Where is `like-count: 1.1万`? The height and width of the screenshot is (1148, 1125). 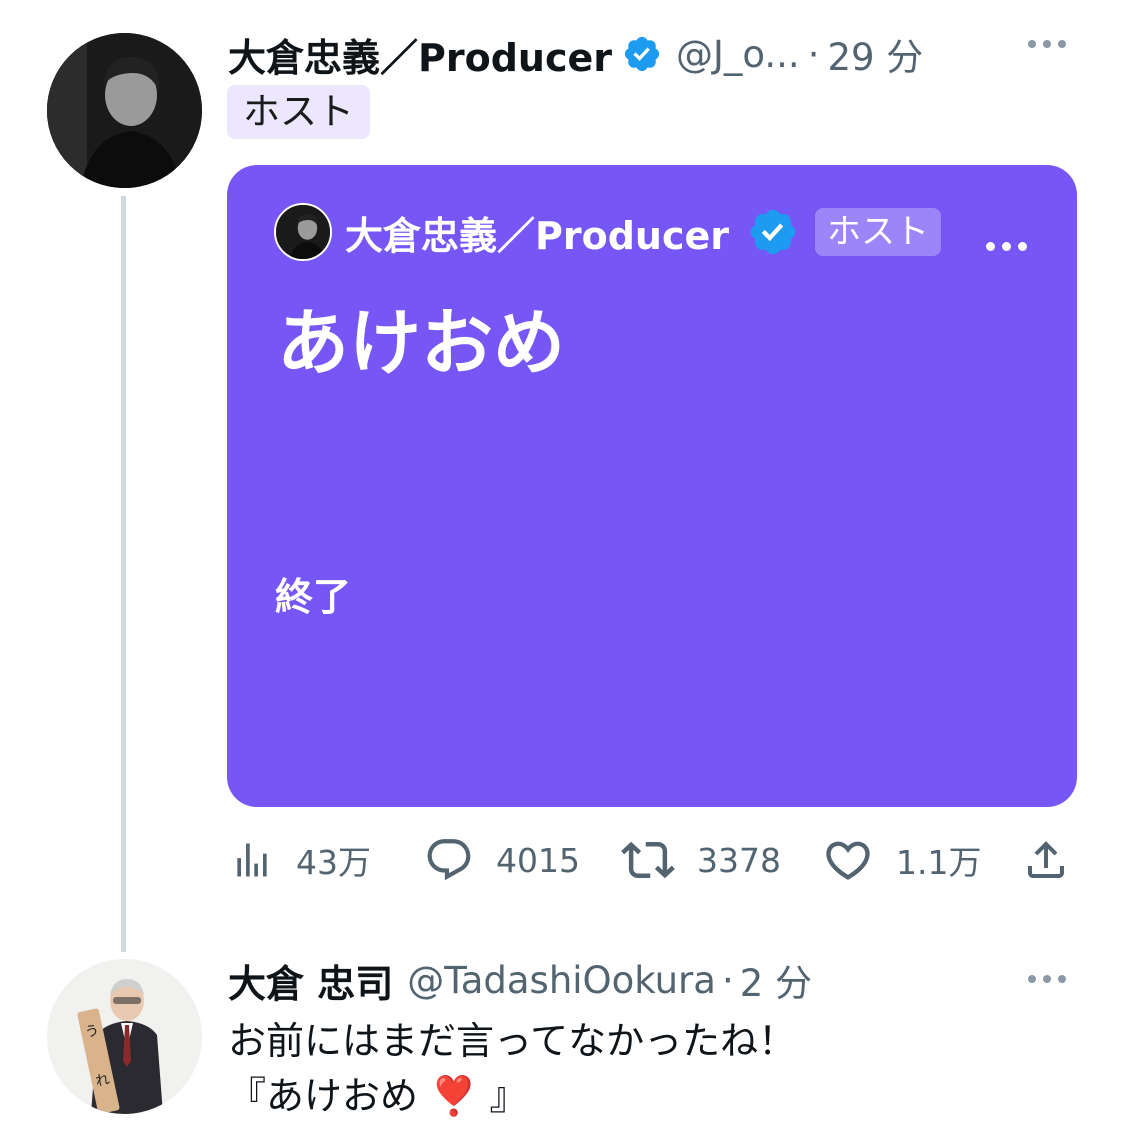
like-count: 1.1万 is located at coordinates (939, 862).